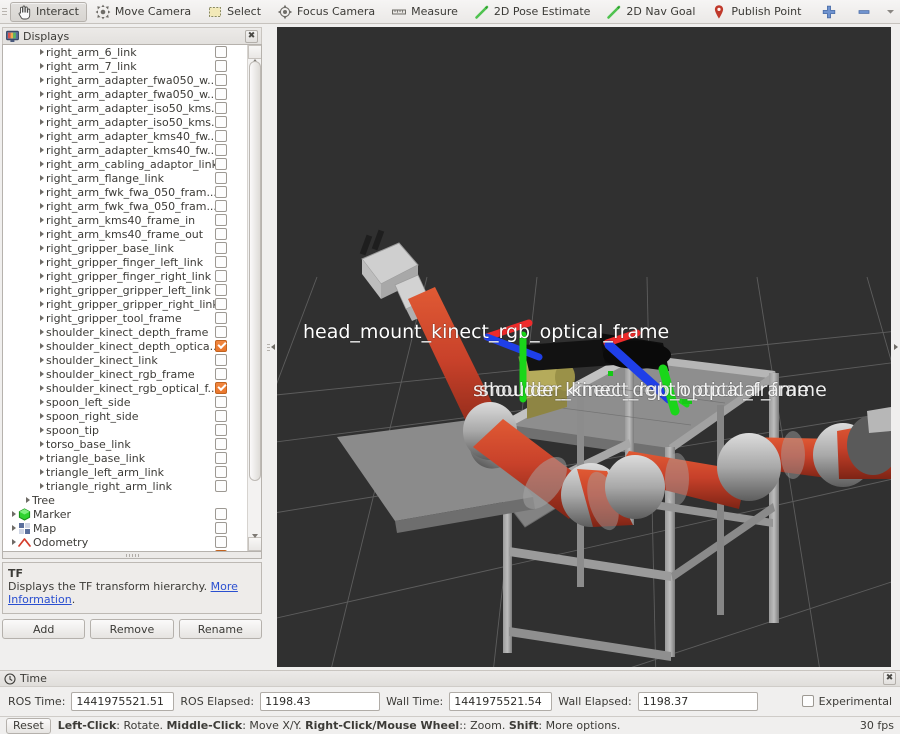  What do you see at coordinates (425, 12) in the screenshot?
I see `tool-measure: Measure` at bounding box center [425, 12].